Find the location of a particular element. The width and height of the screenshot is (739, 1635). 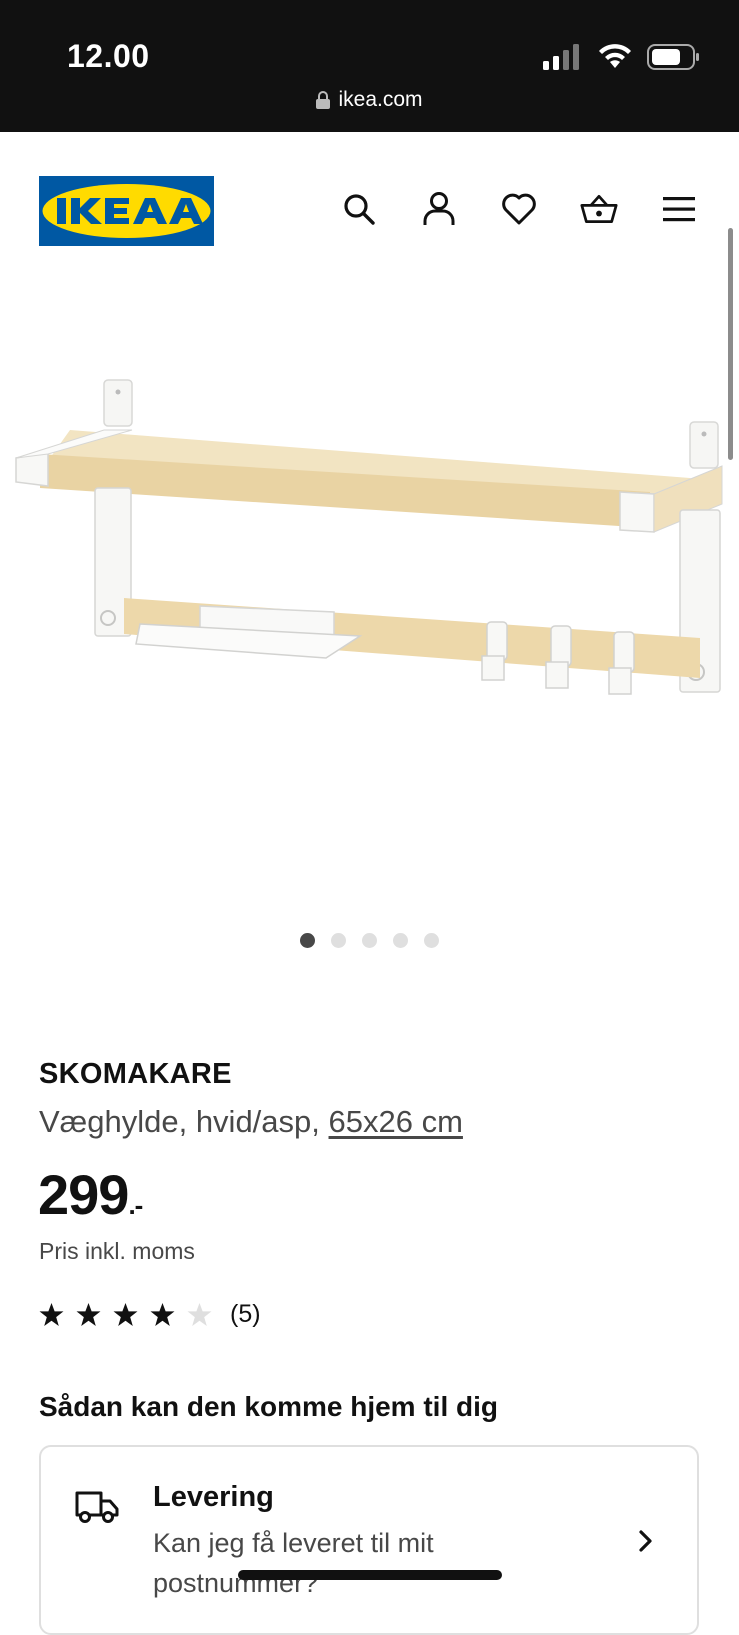

price-value: 299 is located at coordinates (83, 1194).